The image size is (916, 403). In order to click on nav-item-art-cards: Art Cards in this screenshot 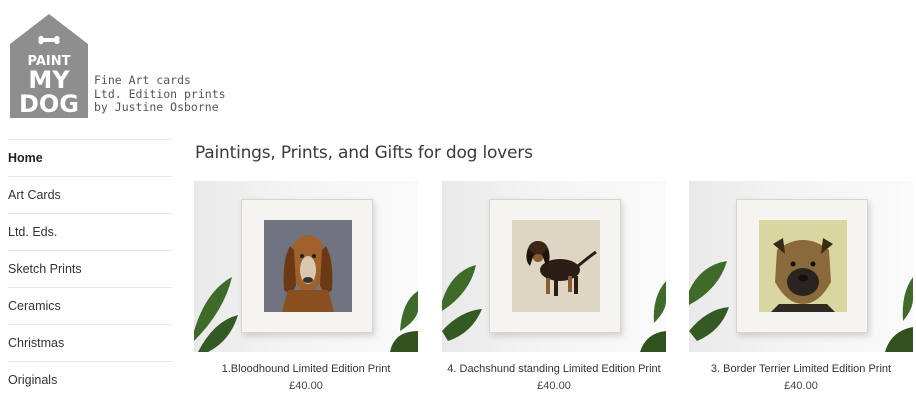, I will do `click(90, 194)`.